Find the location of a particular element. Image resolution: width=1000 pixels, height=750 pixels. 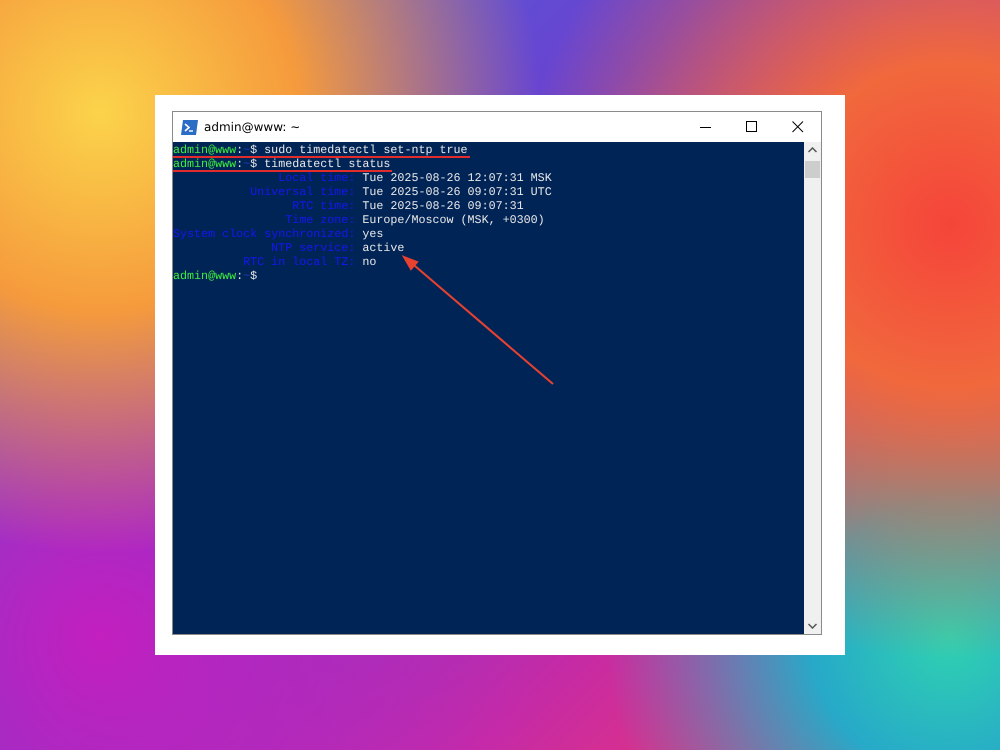

scrollbar is located at coordinates (812, 388).